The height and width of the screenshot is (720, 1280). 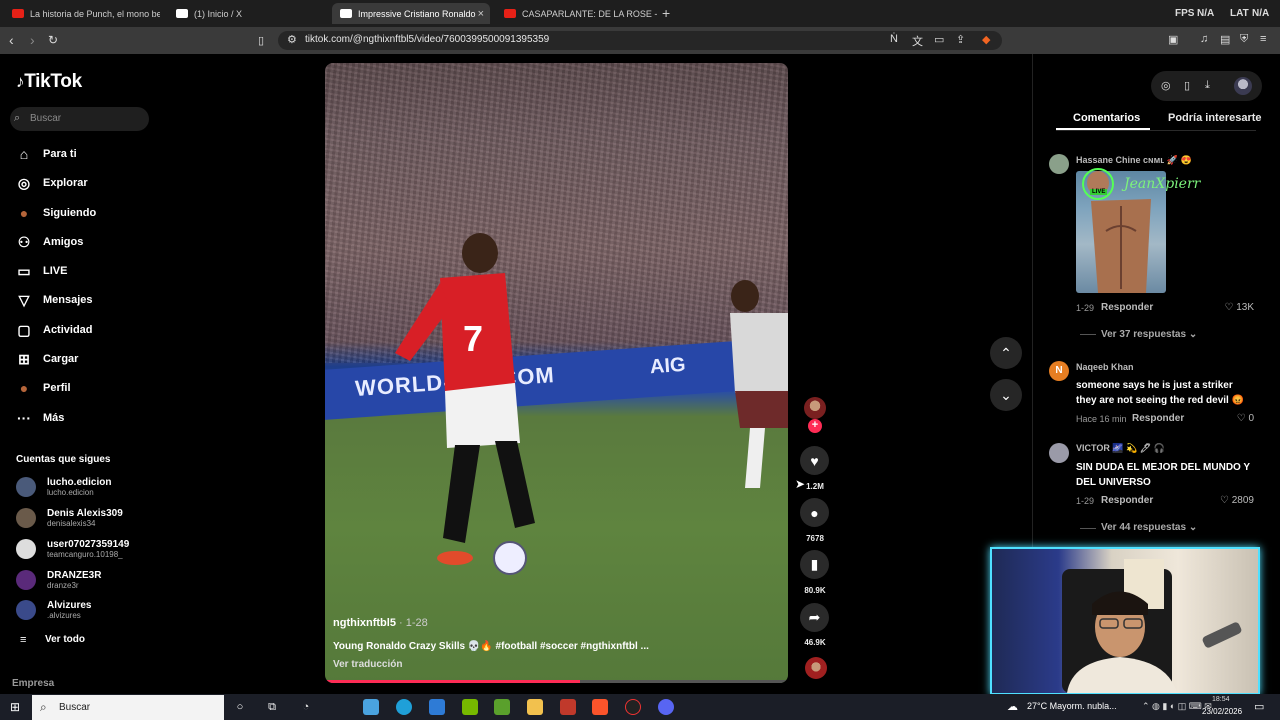 I want to click on brave-icon, so click(x=600, y=707).